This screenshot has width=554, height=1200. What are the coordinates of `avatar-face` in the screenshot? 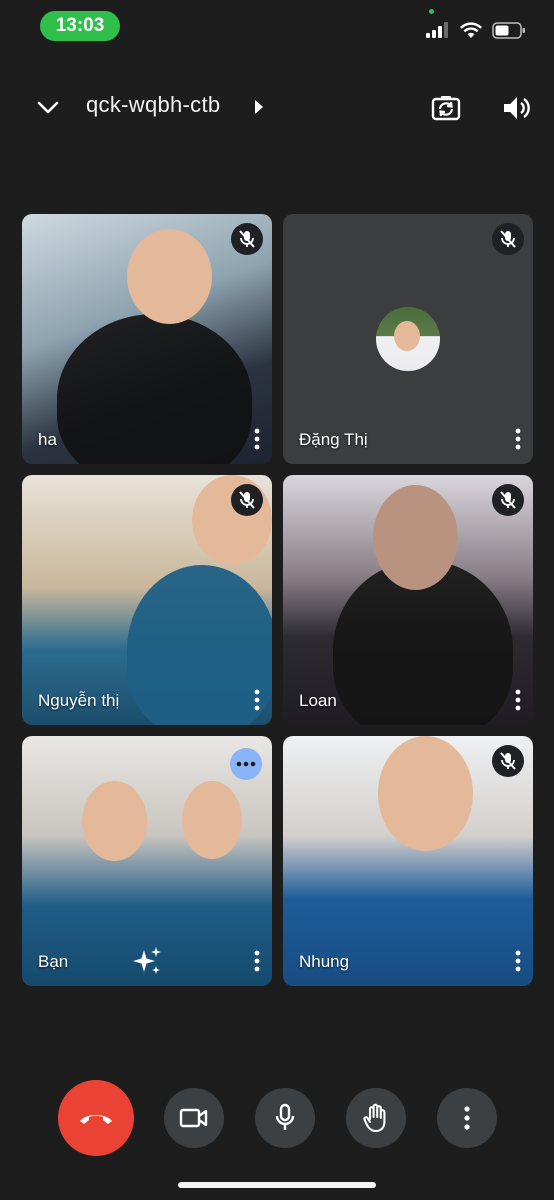 It's located at (407, 336).